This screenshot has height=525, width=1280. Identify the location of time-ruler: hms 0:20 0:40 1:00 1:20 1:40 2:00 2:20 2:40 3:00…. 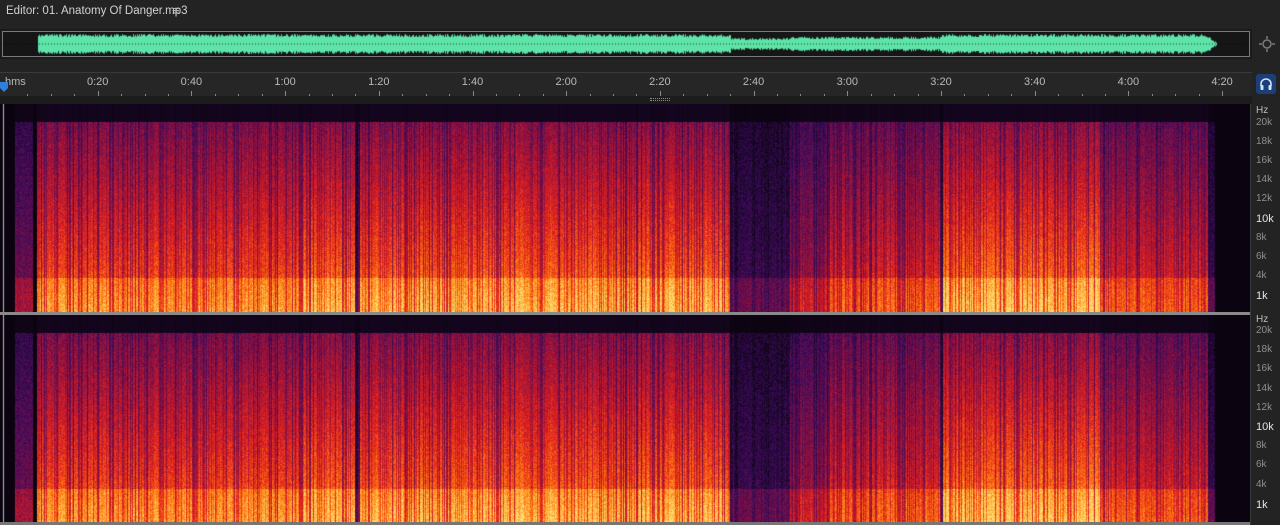
(626, 84).